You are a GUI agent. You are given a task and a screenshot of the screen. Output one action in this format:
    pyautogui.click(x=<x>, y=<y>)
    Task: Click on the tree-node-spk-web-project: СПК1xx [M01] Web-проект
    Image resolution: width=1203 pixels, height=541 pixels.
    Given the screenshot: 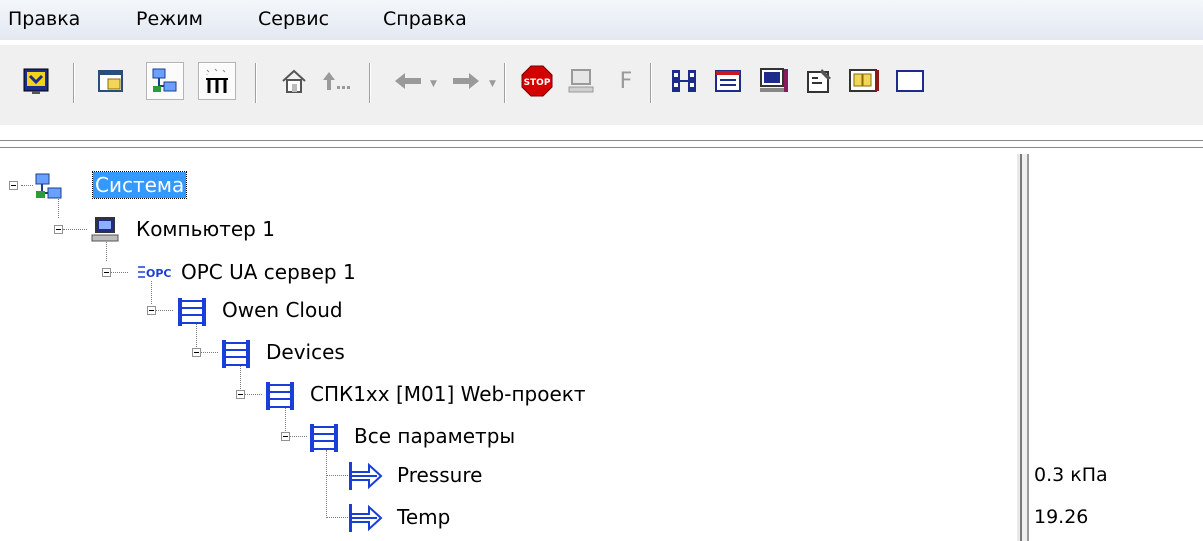 What is the action you would take?
    pyautogui.click(x=448, y=394)
    